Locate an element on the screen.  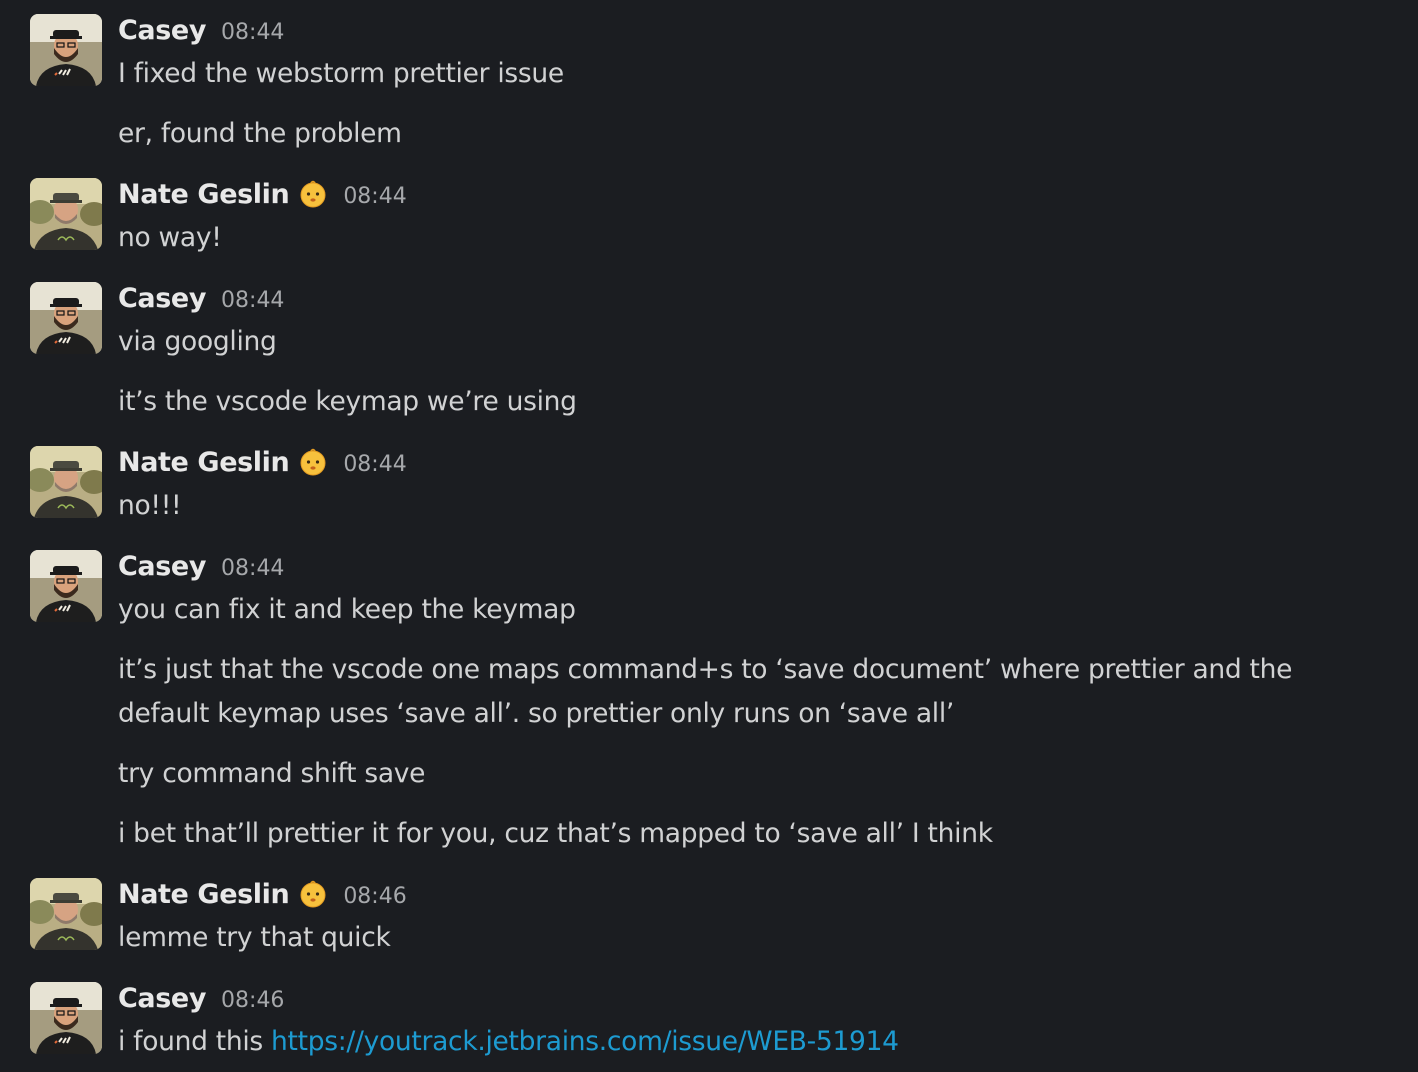
message-header: Casey 08:46 is located at coordinates (201, 998).